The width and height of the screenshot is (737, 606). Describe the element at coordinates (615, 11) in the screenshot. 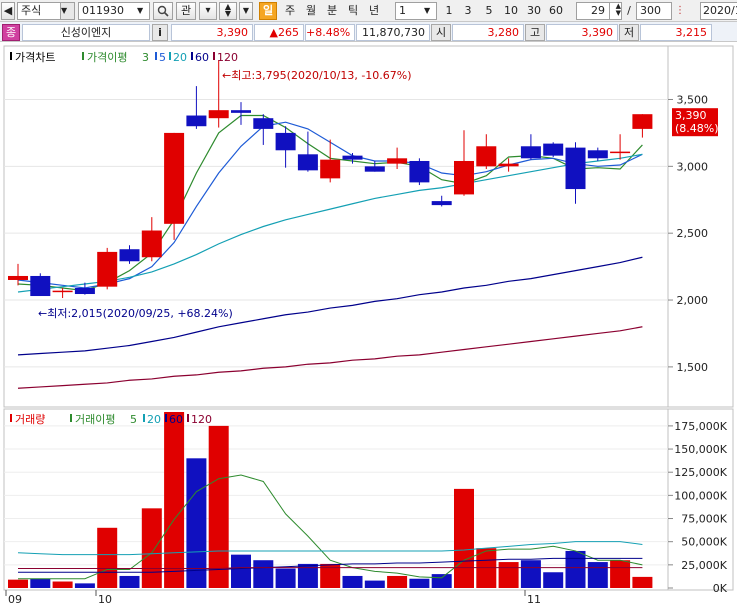

I see `spin-arrows-icon: ▲ ▼` at that location.